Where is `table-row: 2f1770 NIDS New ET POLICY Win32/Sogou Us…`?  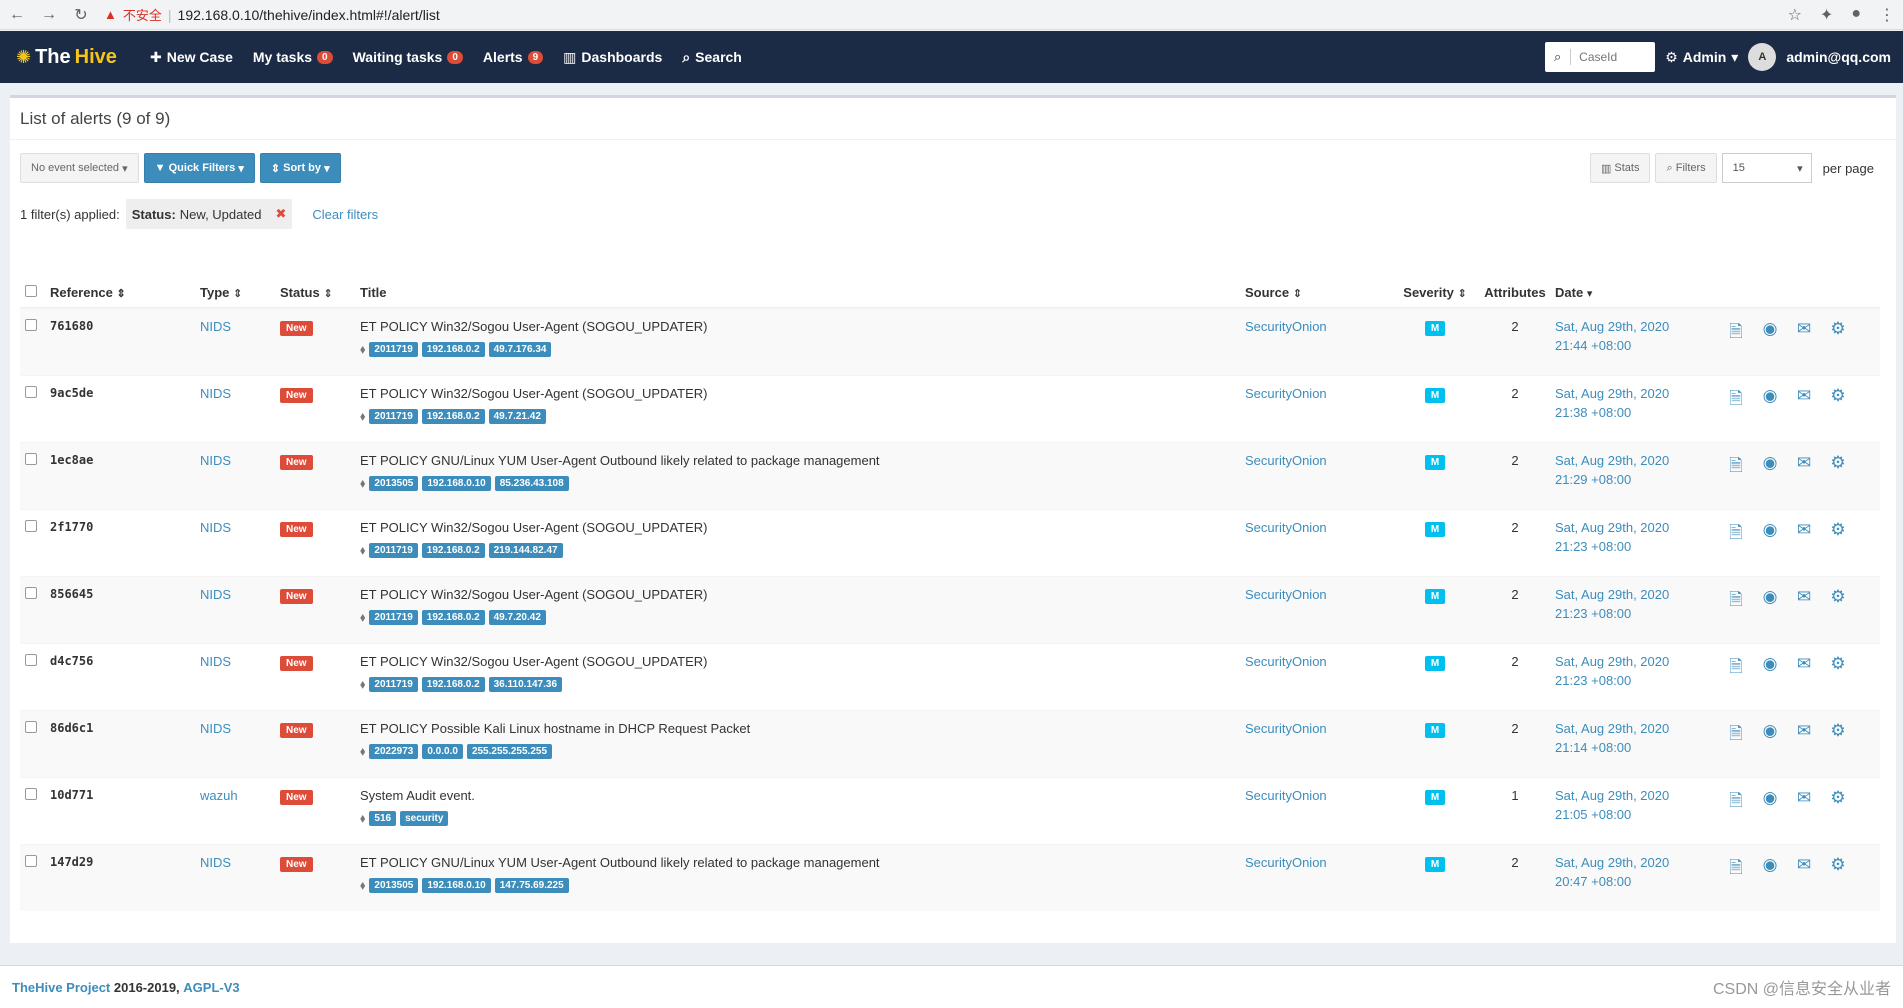 table-row: 2f1770 NIDS New ET POLICY Win32/Sogou Us… is located at coordinates (950, 542).